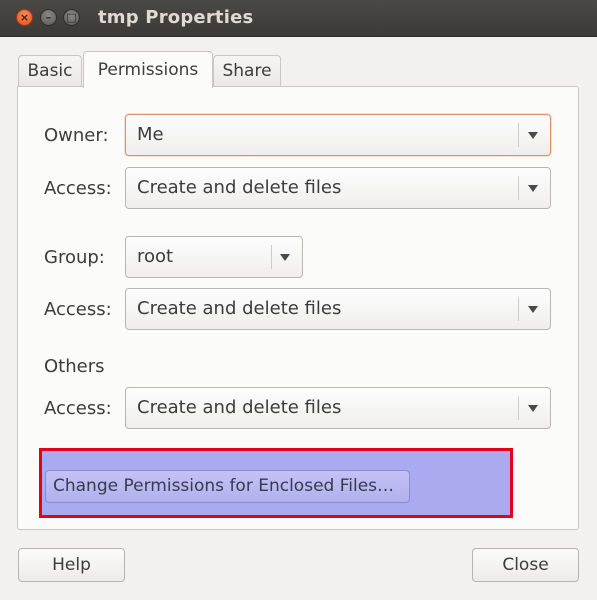 This screenshot has height=600, width=597. What do you see at coordinates (78, 188) in the screenshot?
I see `owner-access-label: Access:` at bounding box center [78, 188].